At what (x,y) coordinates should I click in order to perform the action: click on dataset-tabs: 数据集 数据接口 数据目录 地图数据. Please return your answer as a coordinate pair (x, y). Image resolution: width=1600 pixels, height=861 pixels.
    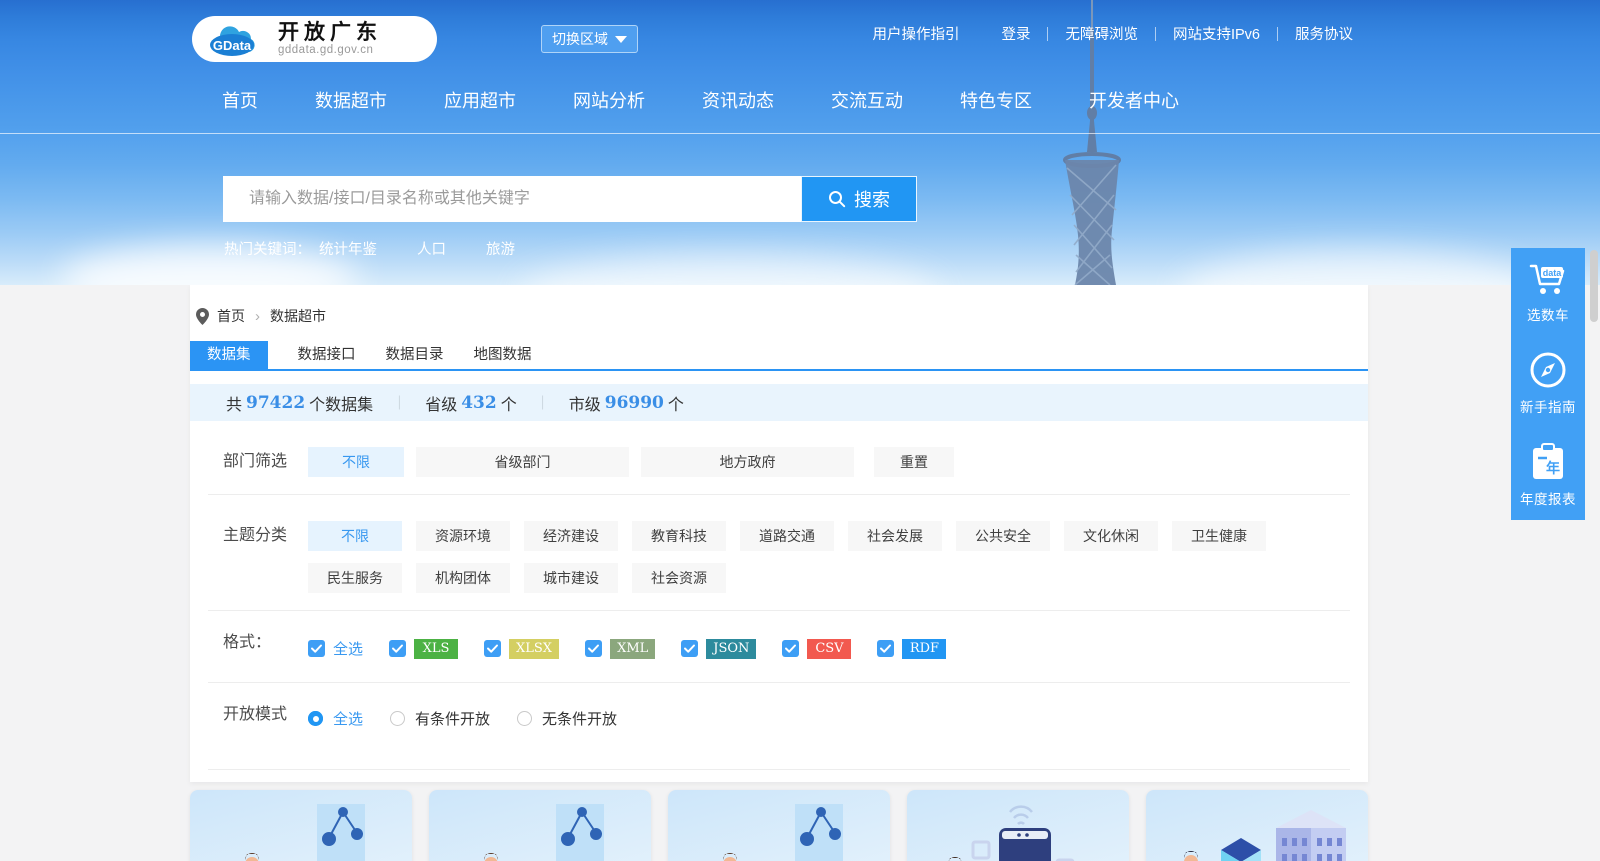
    Looking at the image, I should click on (779, 356).